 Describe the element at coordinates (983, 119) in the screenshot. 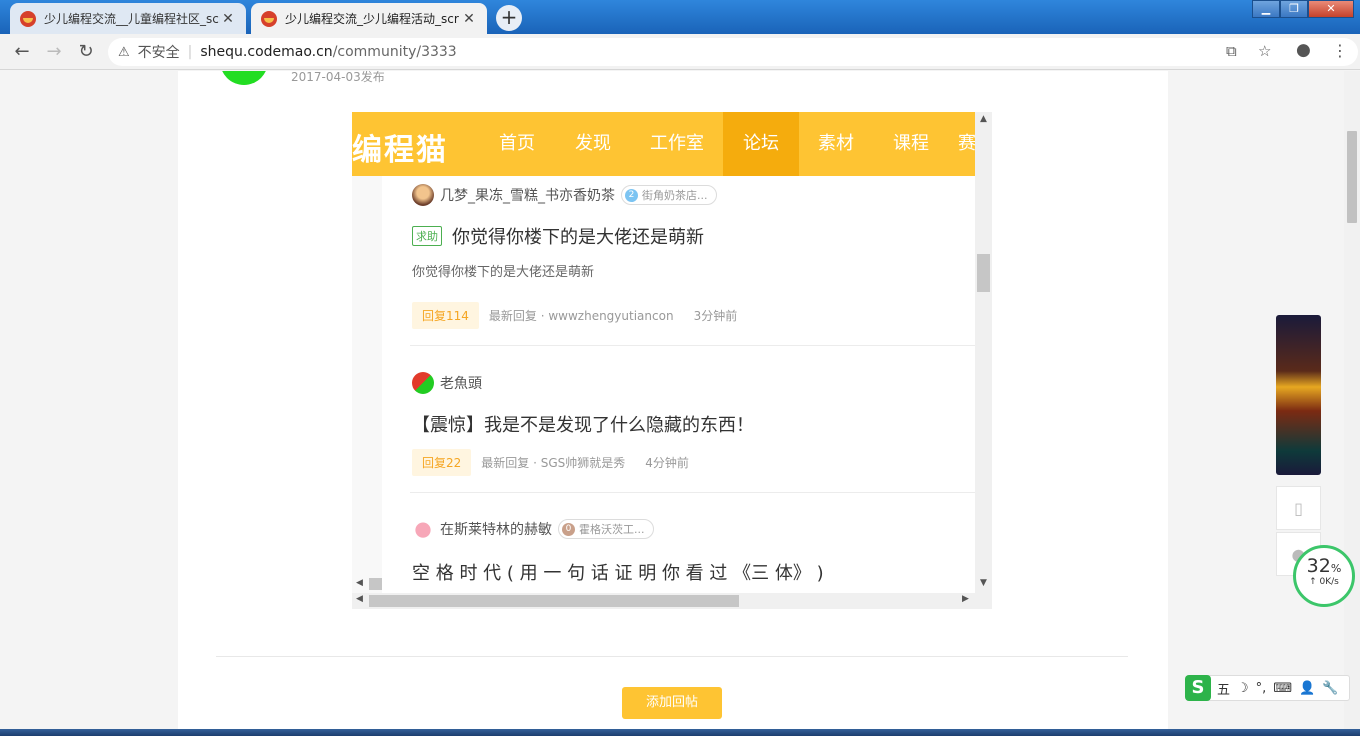

I see `scroll-up-arrow-icon: ▲` at that location.